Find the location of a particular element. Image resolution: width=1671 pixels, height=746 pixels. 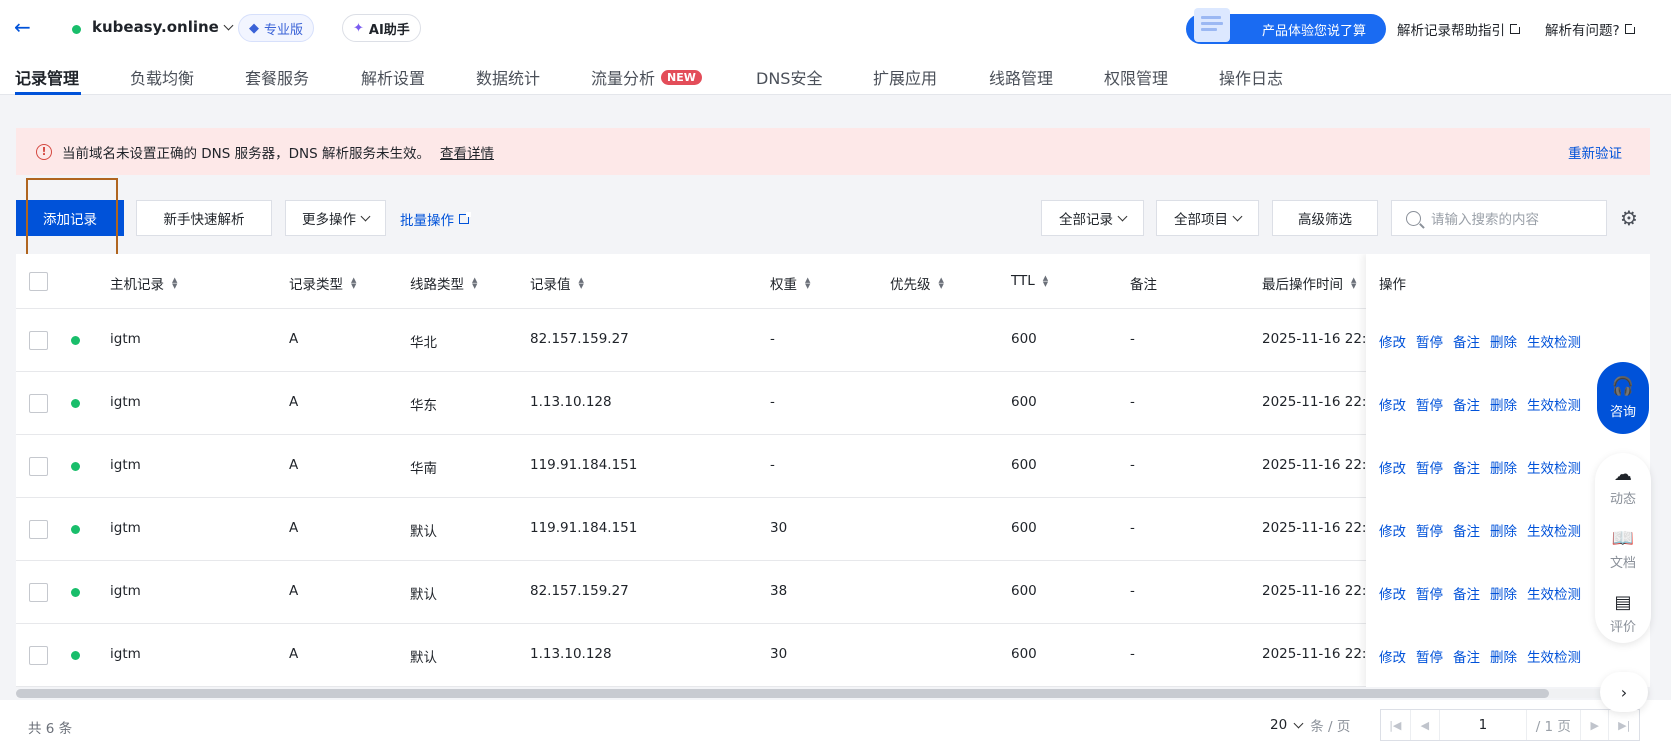

column-header-line: 线路类型 ▲ ▼ is located at coordinates (443, 283).